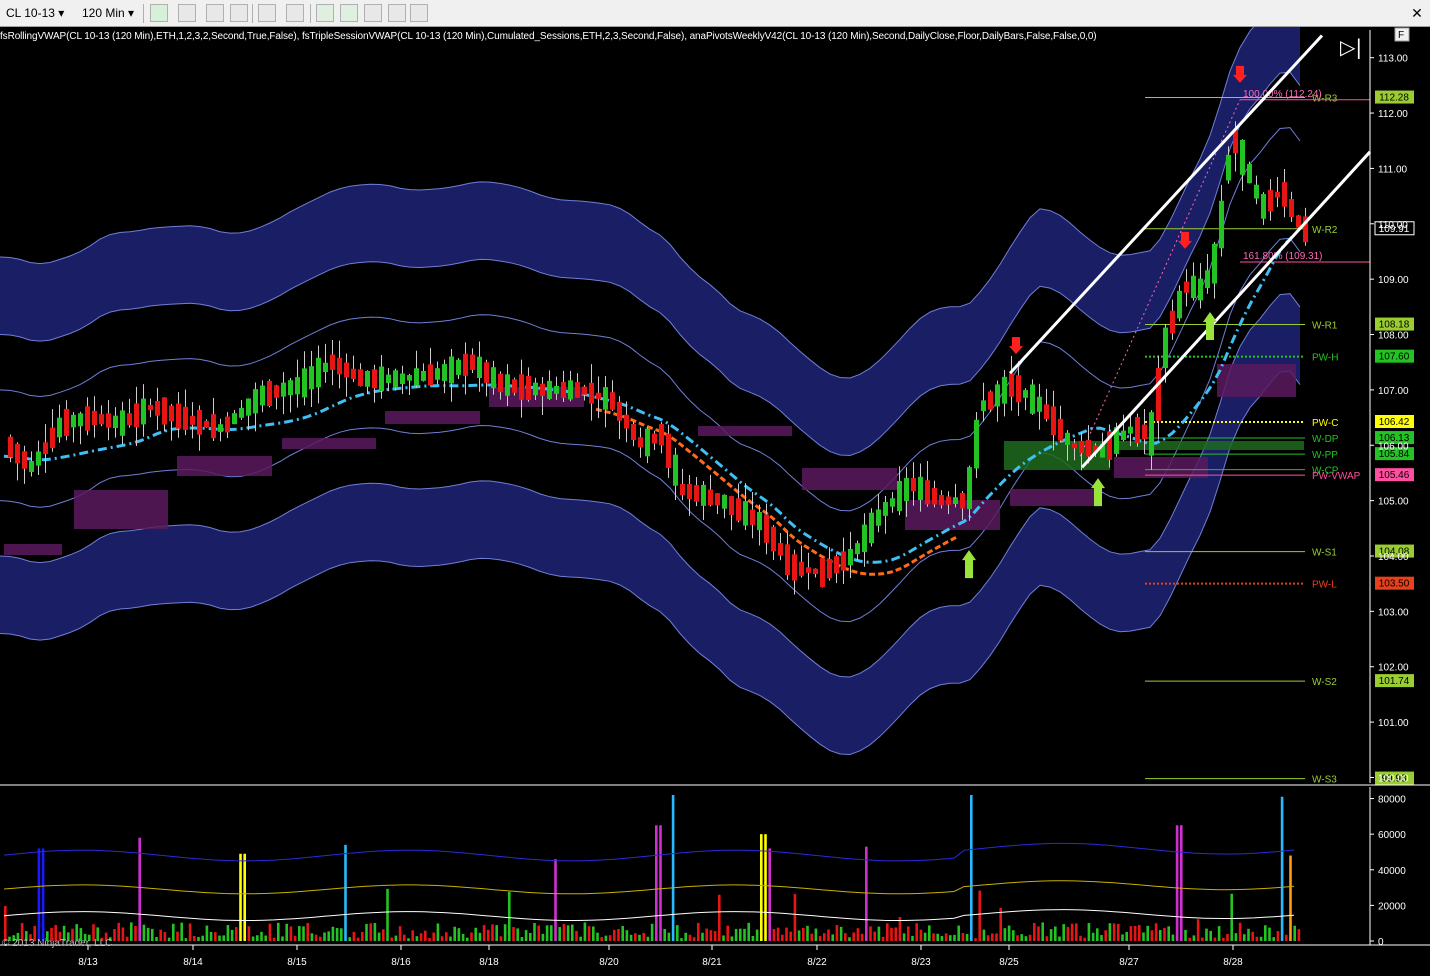 The image size is (1430, 976). Describe the element at coordinates (349, 13) in the screenshot. I see `data-box-icon` at that location.